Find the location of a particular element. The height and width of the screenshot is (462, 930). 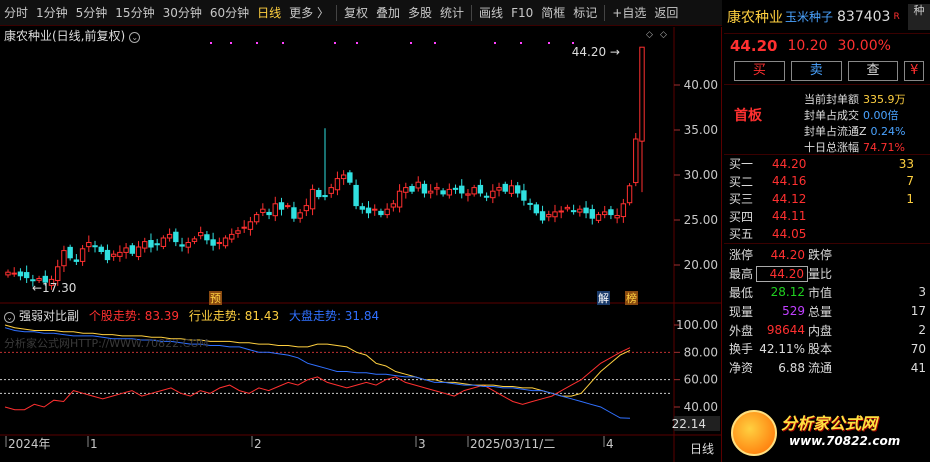

stat-value: 2 is located at coordinates (922, 330).